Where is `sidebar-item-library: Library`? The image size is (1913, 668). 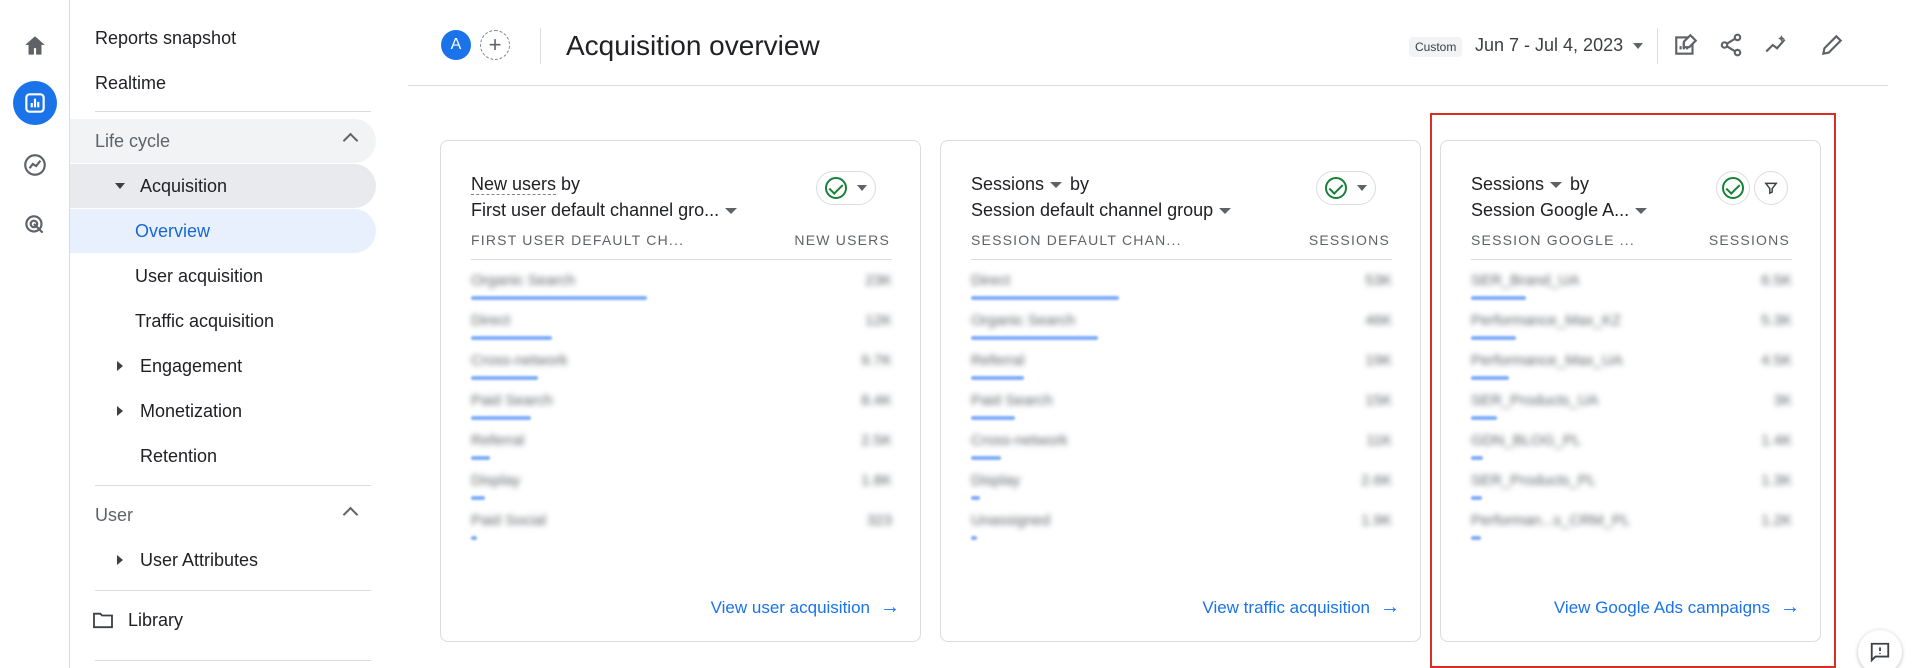 sidebar-item-library: Library is located at coordinates (137, 620).